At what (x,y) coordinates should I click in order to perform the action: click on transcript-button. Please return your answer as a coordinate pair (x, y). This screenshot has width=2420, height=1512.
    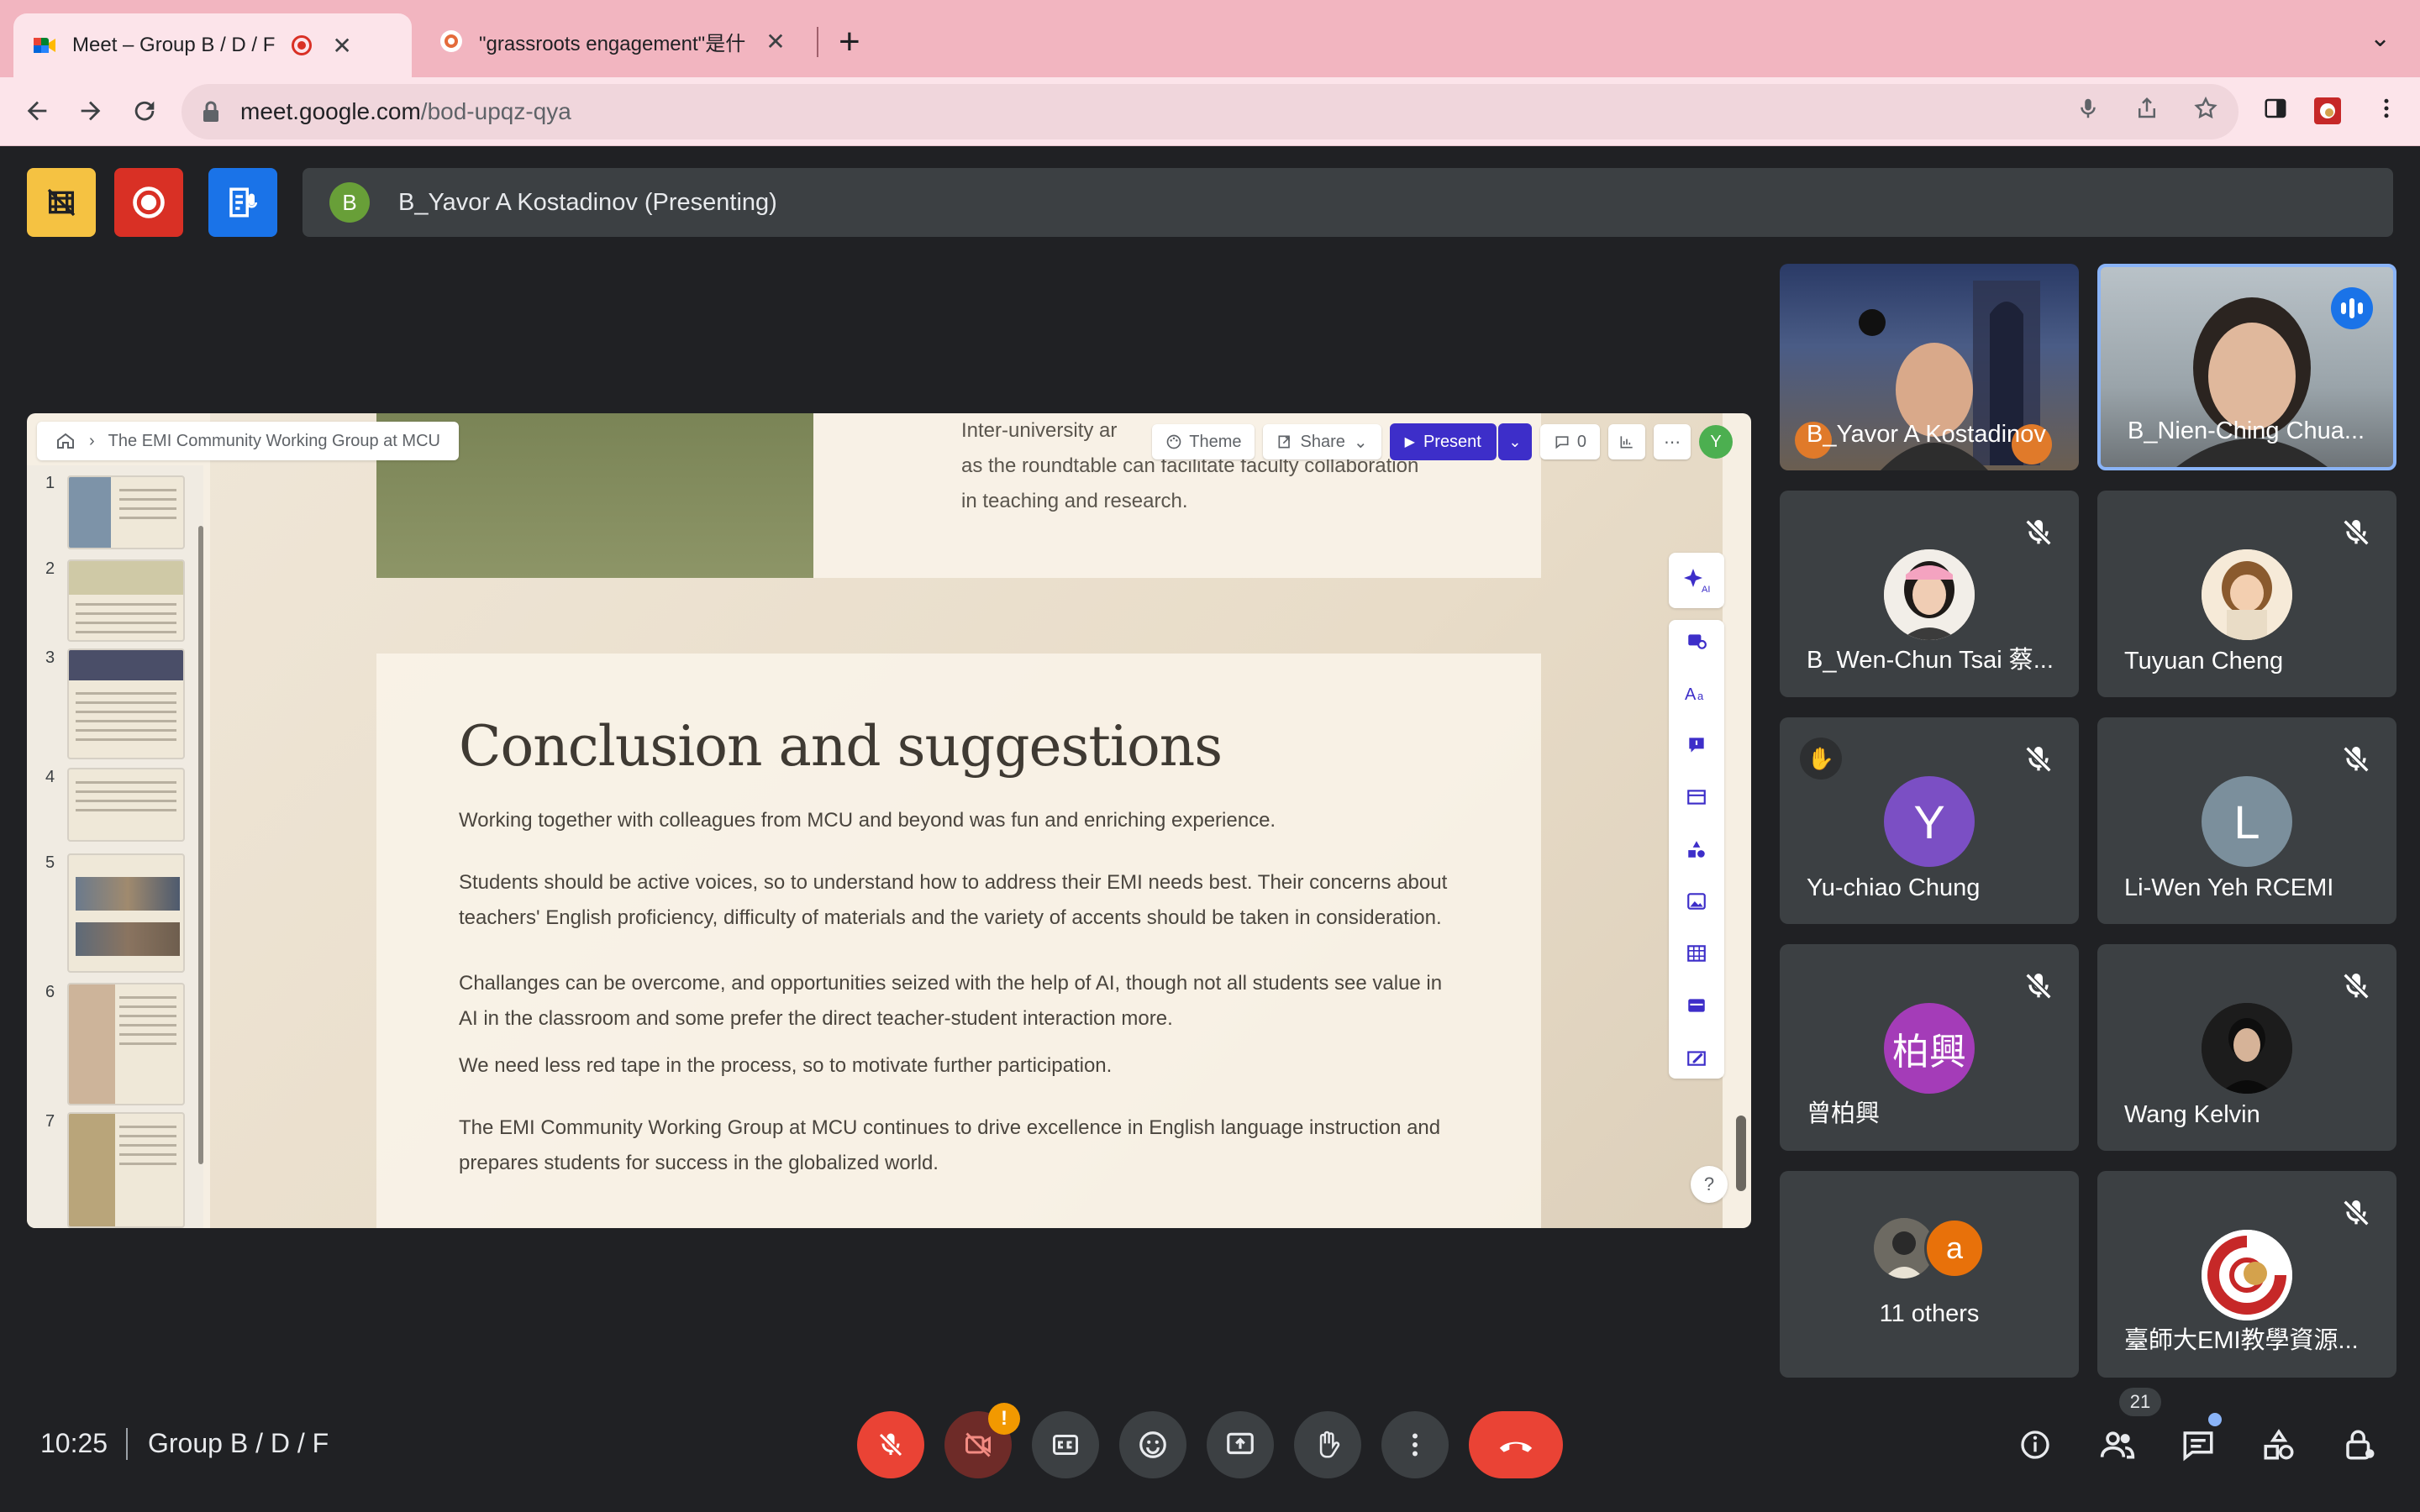
    Looking at the image, I should click on (242, 202).